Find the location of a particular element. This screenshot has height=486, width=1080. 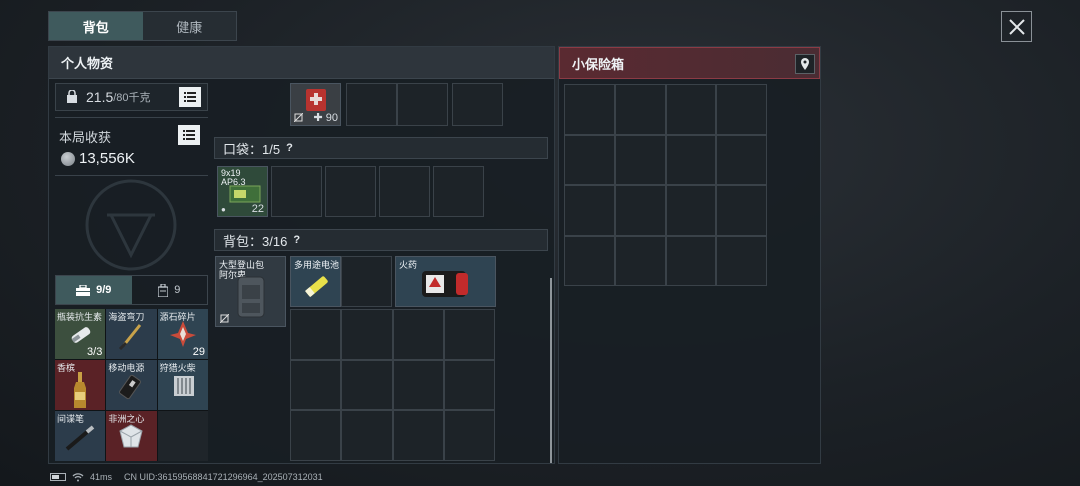

multipurpose-battery-item: 多用途电池 is located at coordinates (315, 281).